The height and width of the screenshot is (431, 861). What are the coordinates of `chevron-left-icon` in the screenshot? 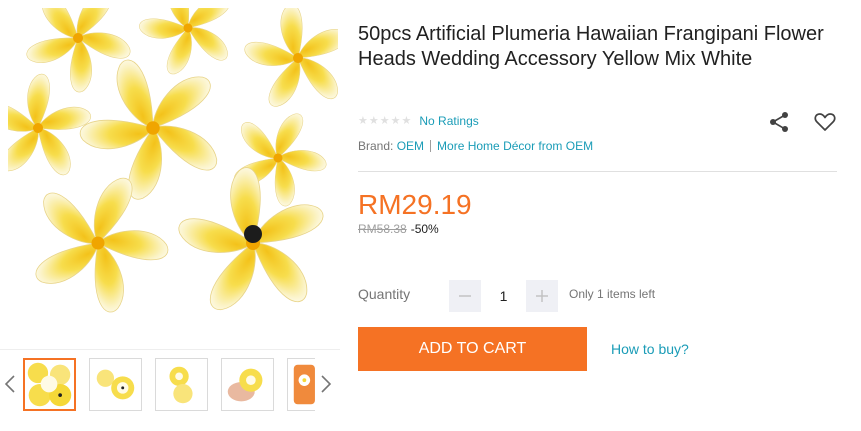 It's located at (9, 384).